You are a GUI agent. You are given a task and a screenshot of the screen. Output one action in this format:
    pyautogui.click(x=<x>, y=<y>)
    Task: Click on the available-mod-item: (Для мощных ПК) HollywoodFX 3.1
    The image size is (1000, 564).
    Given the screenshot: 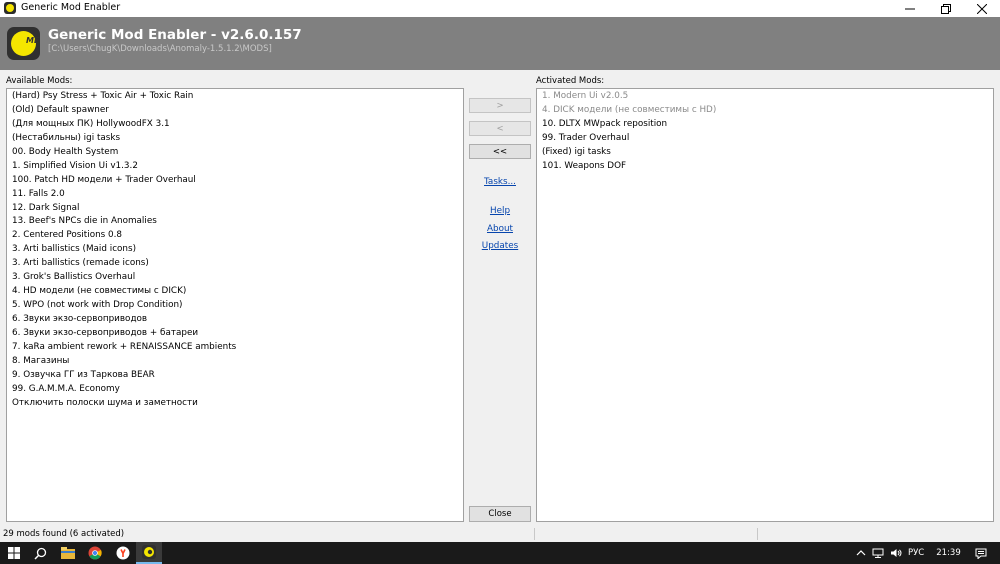 What is the action you would take?
    pyautogui.click(x=235, y=125)
    